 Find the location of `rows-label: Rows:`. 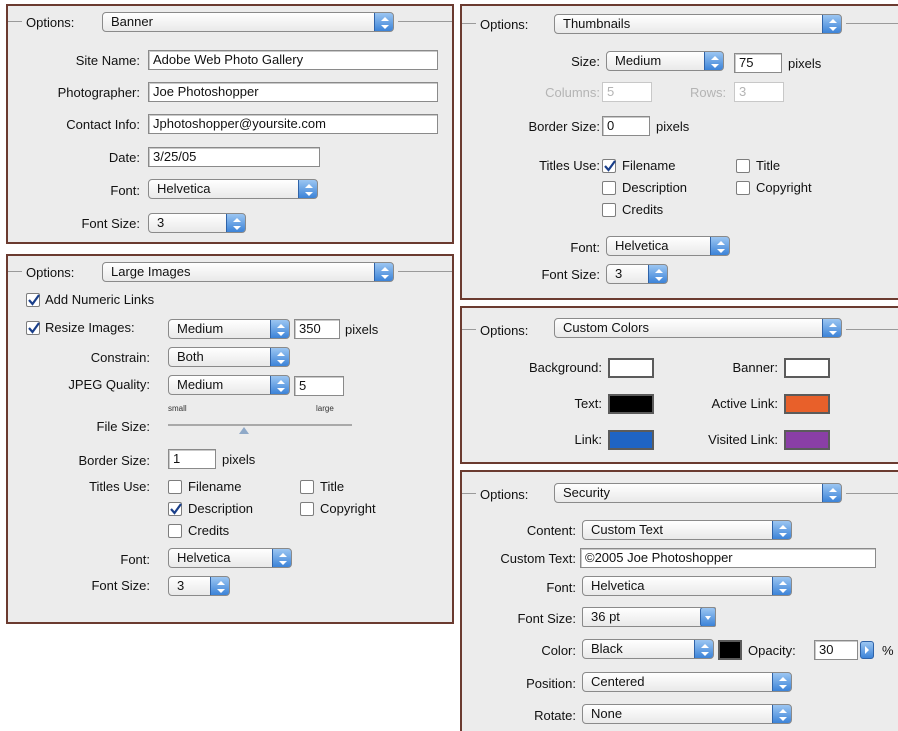

rows-label: Rows: is located at coordinates (708, 92).